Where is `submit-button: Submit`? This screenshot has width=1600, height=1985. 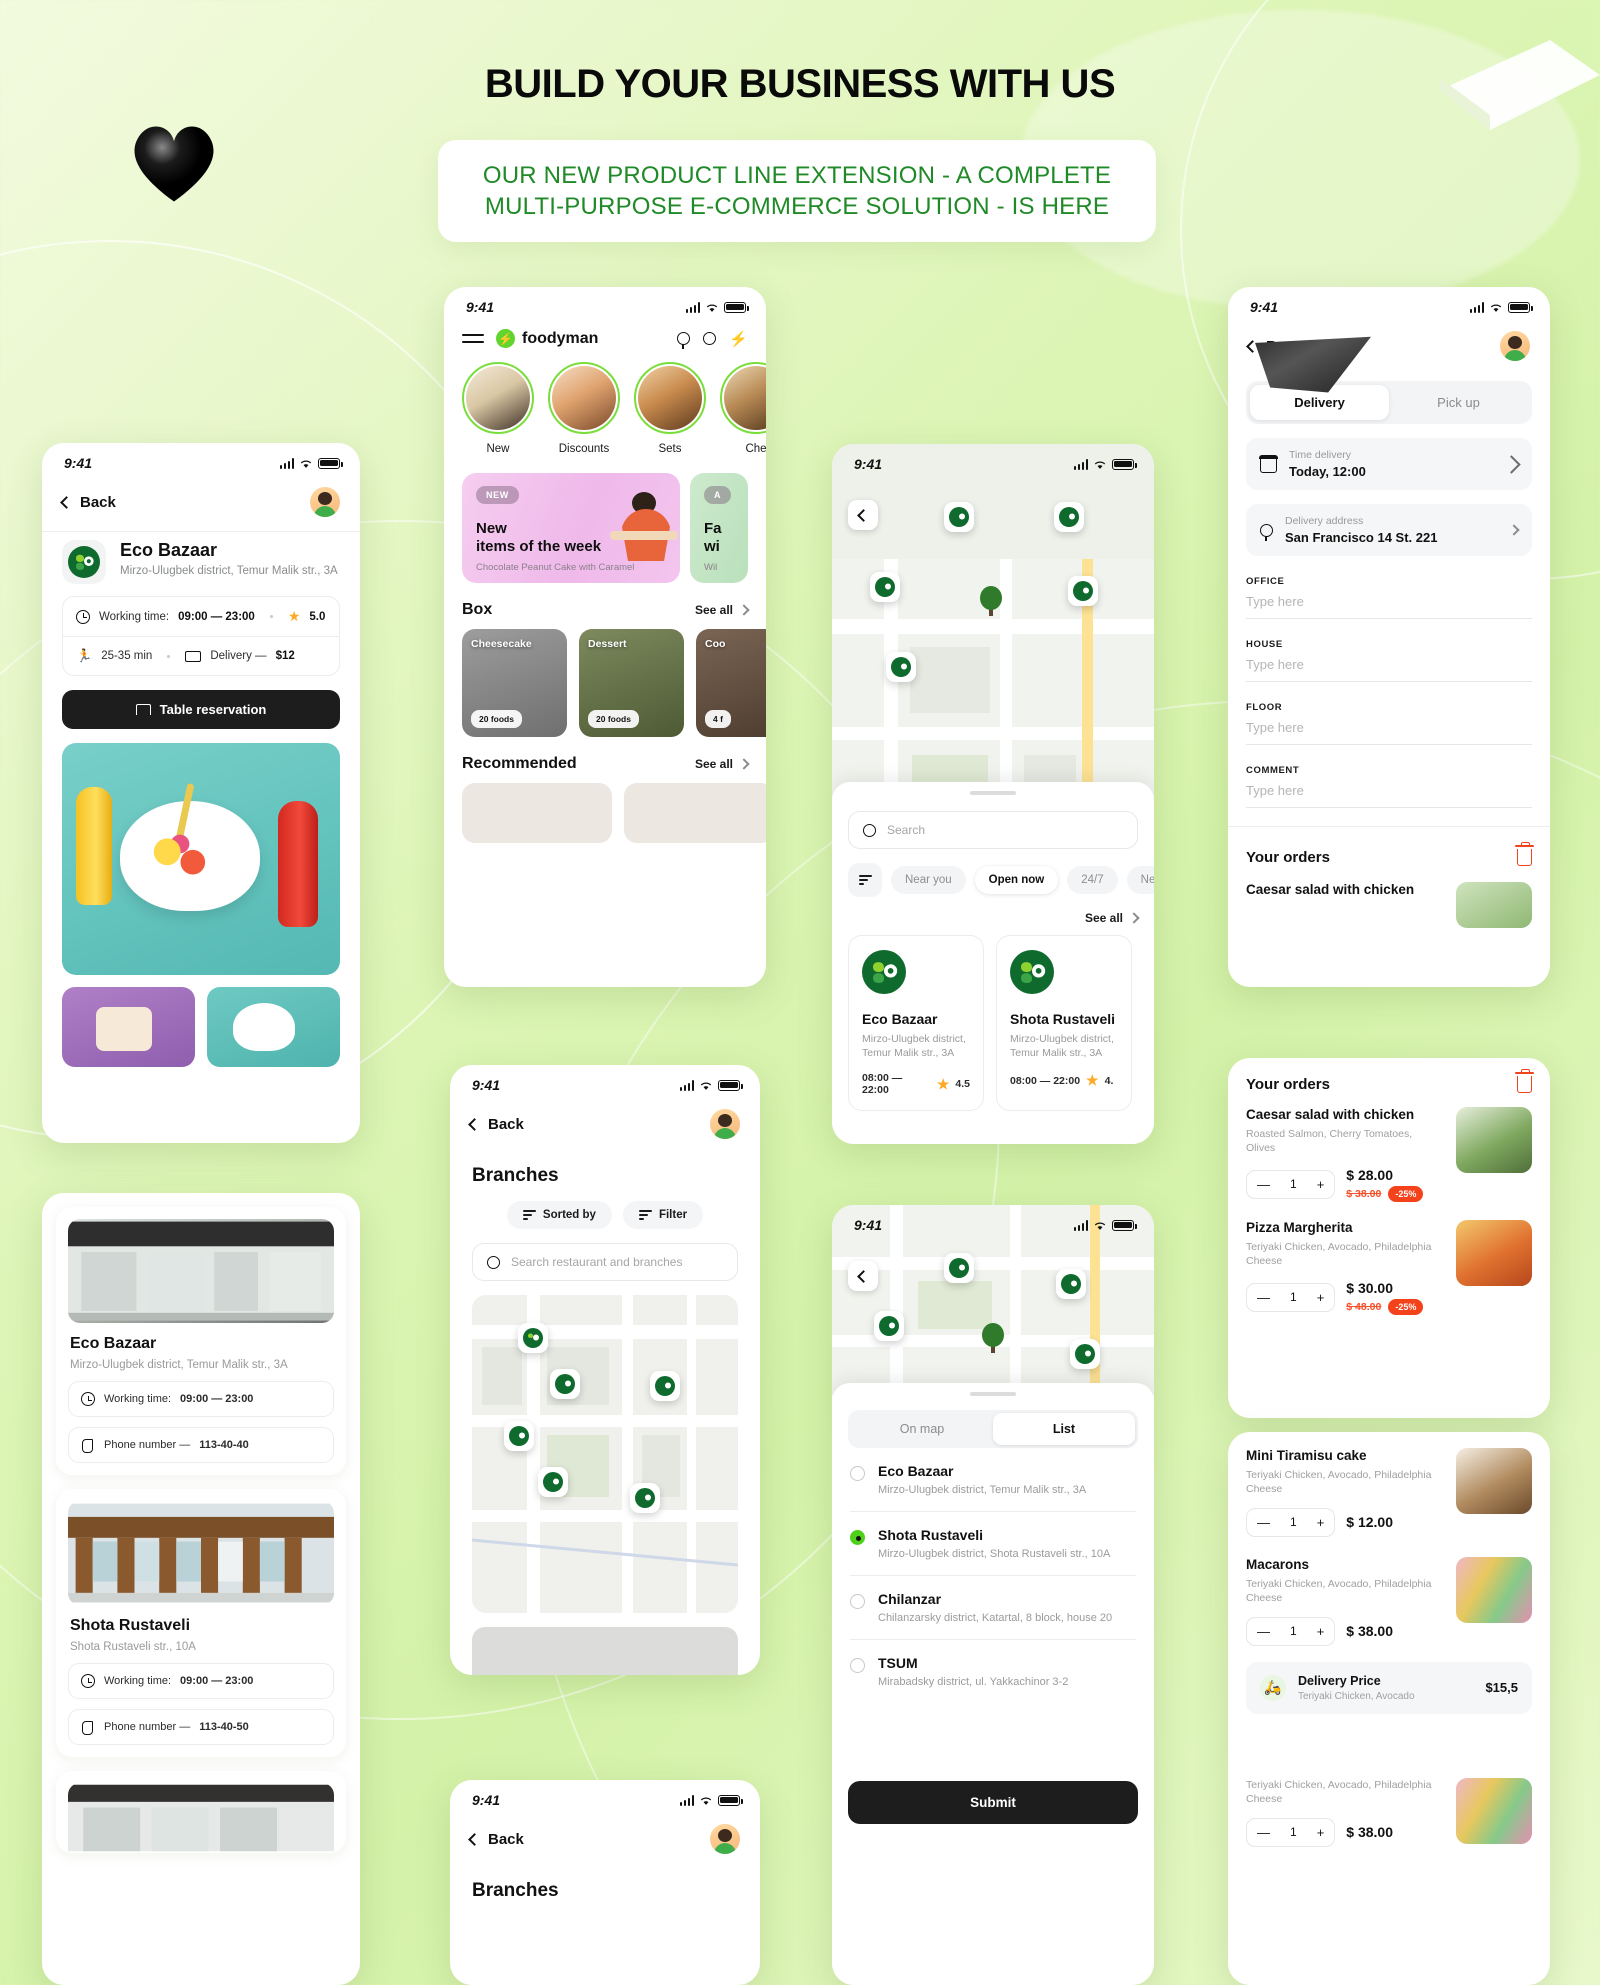 submit-button: Submit is located at coordinates (993, 1802).